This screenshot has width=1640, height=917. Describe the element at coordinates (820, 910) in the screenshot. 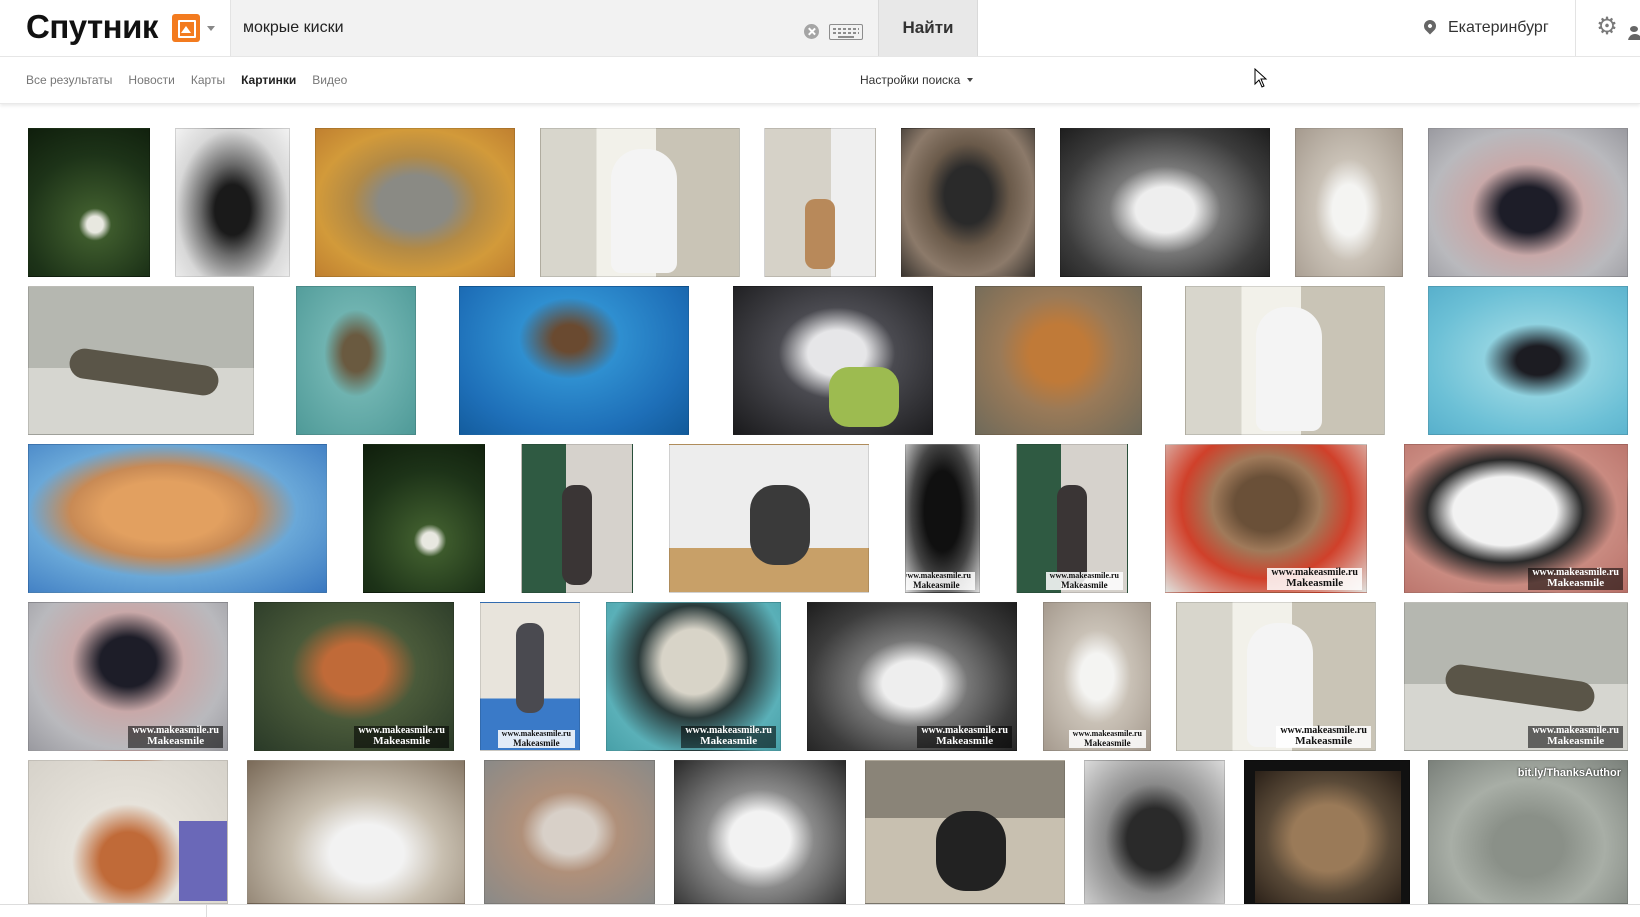

I see `bottom-bar` at that location.